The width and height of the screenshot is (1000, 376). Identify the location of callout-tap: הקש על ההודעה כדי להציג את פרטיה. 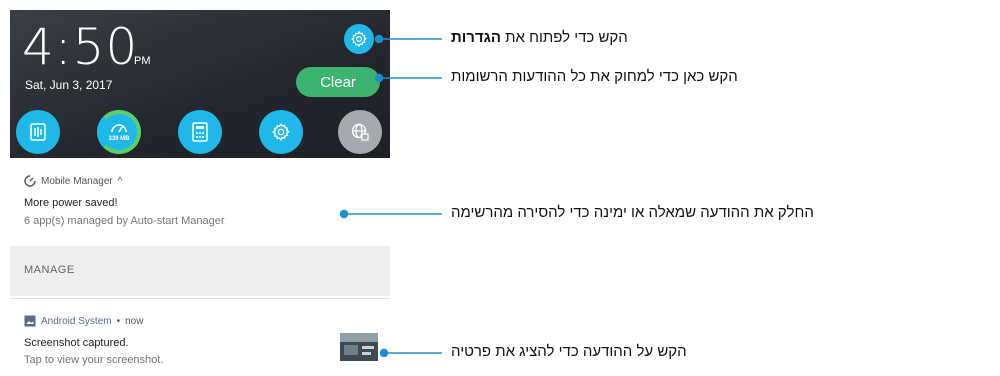
(569, 351).